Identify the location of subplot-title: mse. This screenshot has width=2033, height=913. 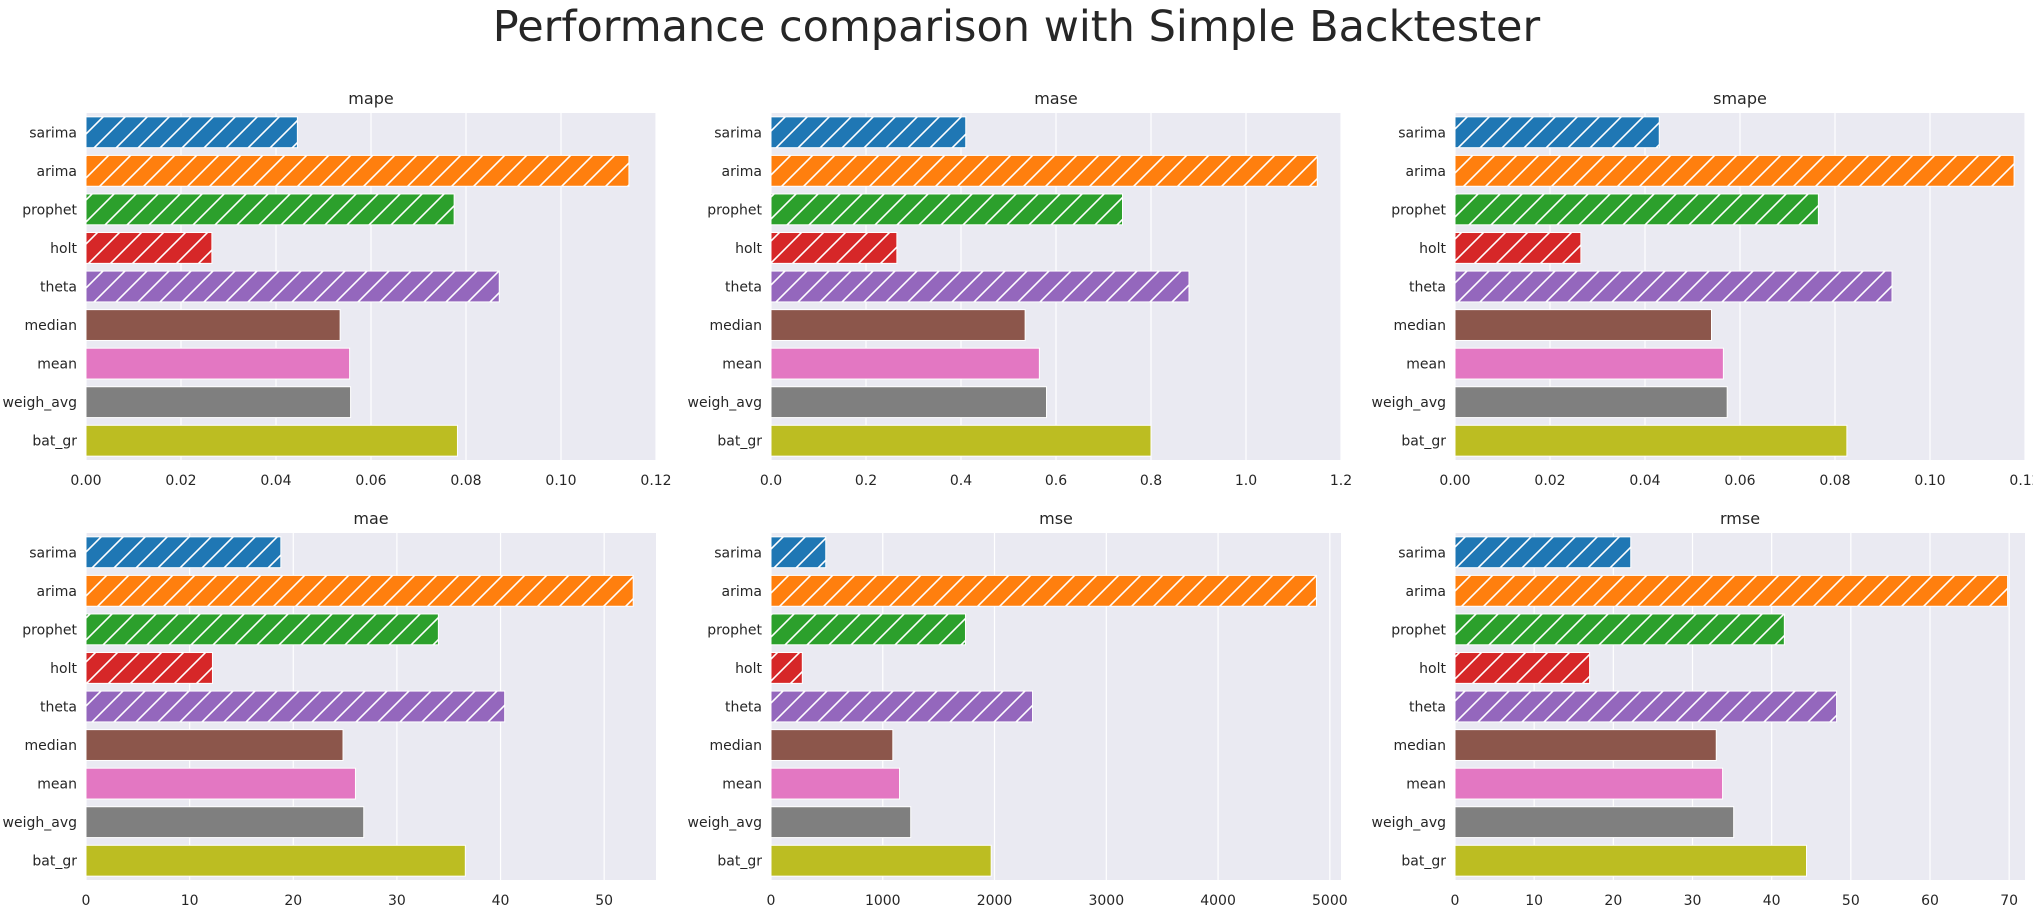
(1056, 518).